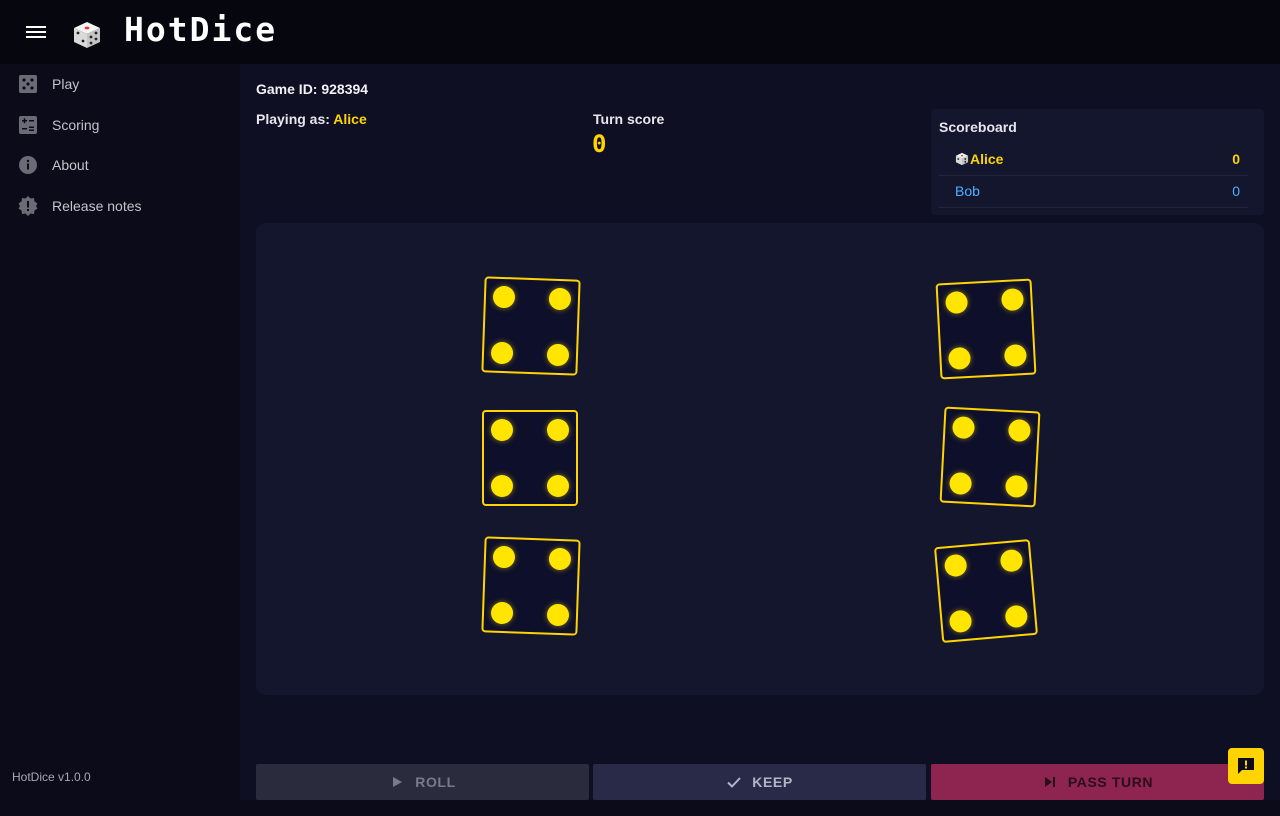 Image resolution: width=1280 pixels, height=816 pixels. What do you see at coordinates (987, 159) in the screenshot?
I see `player-name: Alice` at bounding box center [987, 159].